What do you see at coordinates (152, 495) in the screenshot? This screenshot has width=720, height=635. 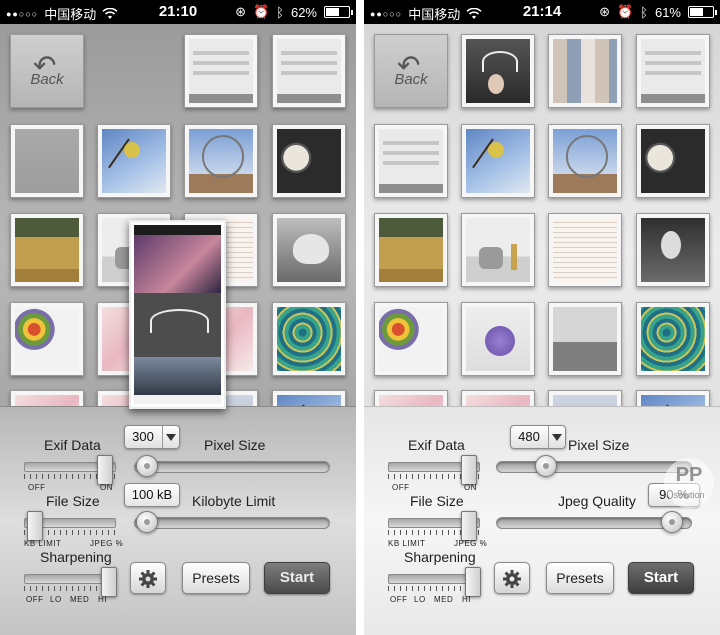 I see `kilobyte-limit-field: 100 kB` at bounding box center [152, 495].